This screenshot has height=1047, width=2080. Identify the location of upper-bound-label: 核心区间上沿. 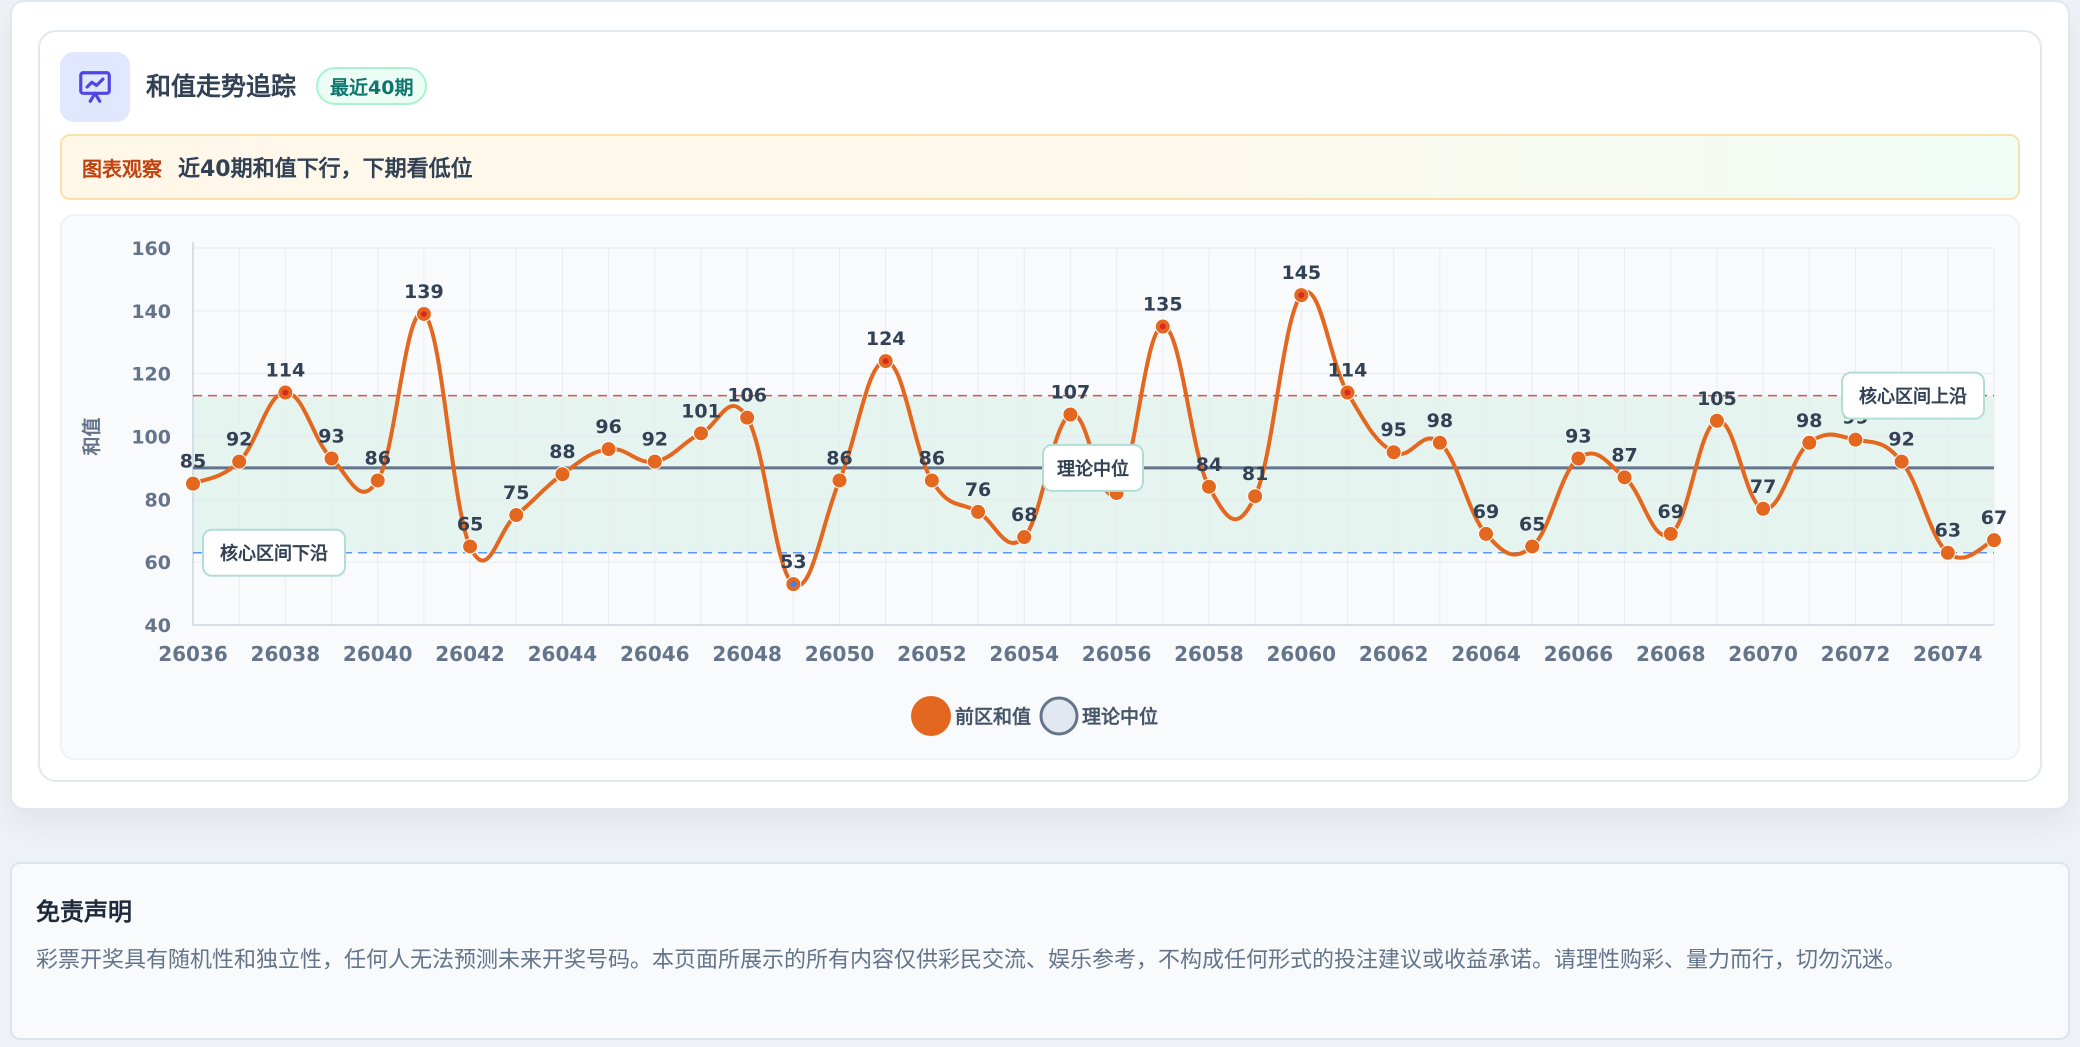
(1913, 397).